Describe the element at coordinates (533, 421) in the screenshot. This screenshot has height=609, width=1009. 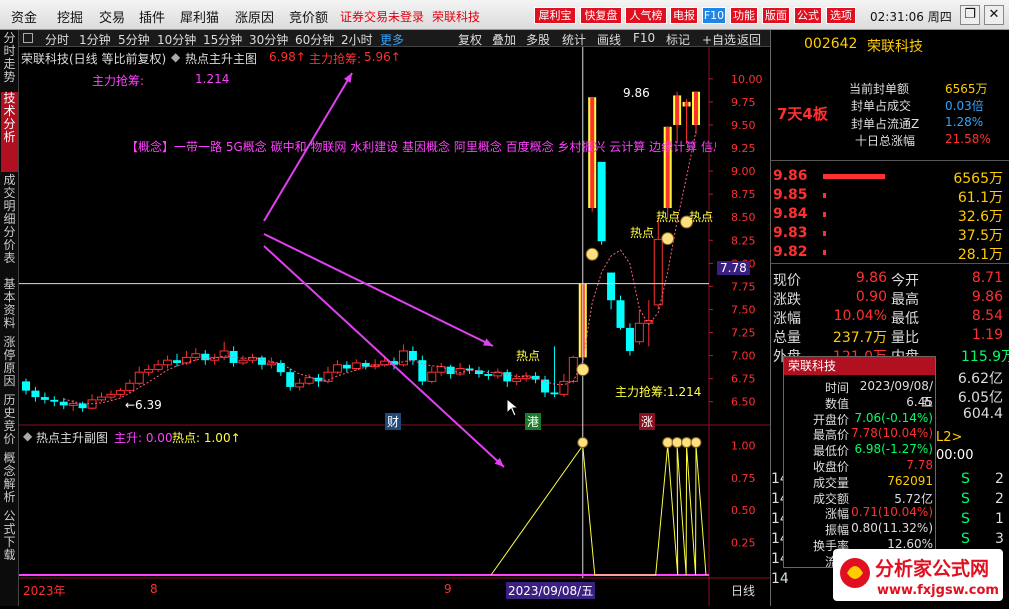
I see `marker-gang: 港` at that location.